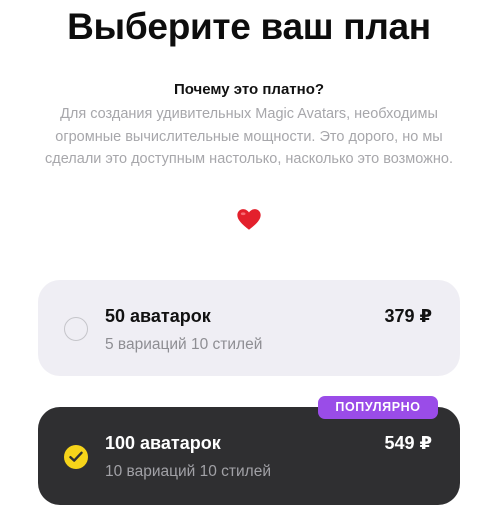  Describe the element at coordinates (408, 443) in the screenshot. I see `plan-price: 549 ₽` at that location.